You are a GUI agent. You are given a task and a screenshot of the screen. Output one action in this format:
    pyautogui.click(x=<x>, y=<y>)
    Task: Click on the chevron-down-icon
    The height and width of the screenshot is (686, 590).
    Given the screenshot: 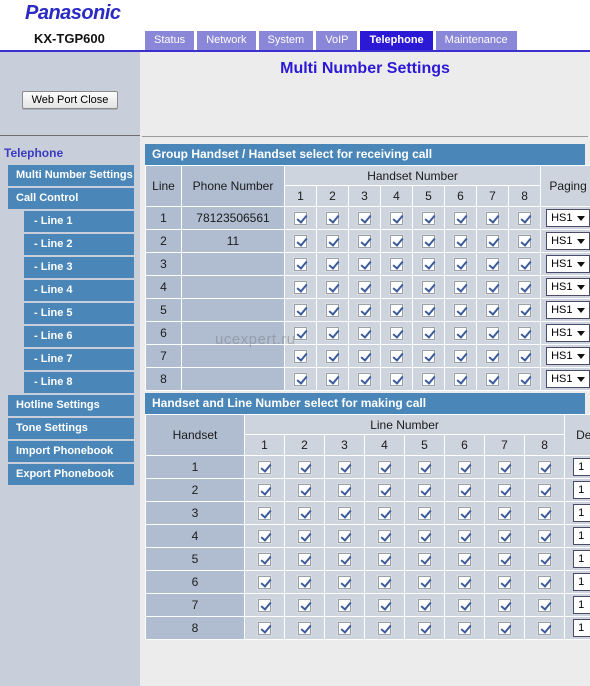 What is the action you would take?
    pyautogui.click(x=581, y=333)
    